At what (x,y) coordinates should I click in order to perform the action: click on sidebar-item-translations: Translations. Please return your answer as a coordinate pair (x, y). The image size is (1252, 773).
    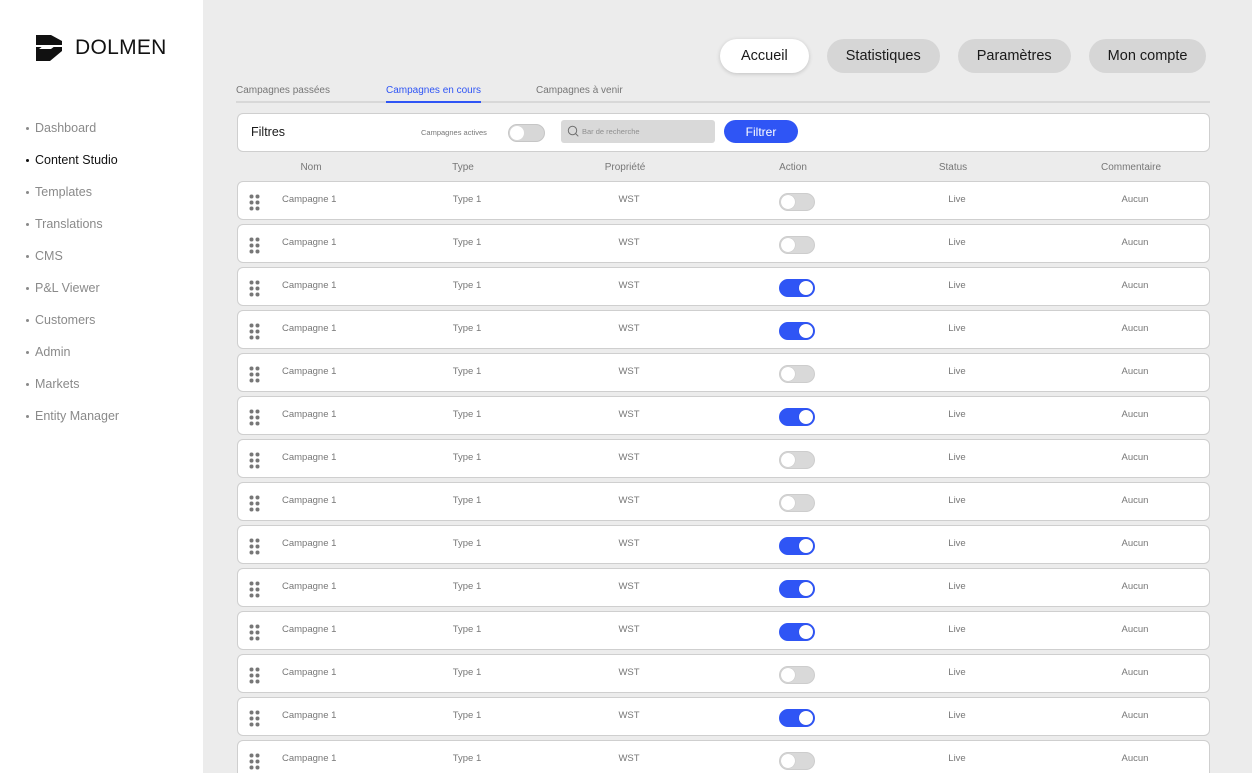
    Looking at the image, I should click on (72, 224).